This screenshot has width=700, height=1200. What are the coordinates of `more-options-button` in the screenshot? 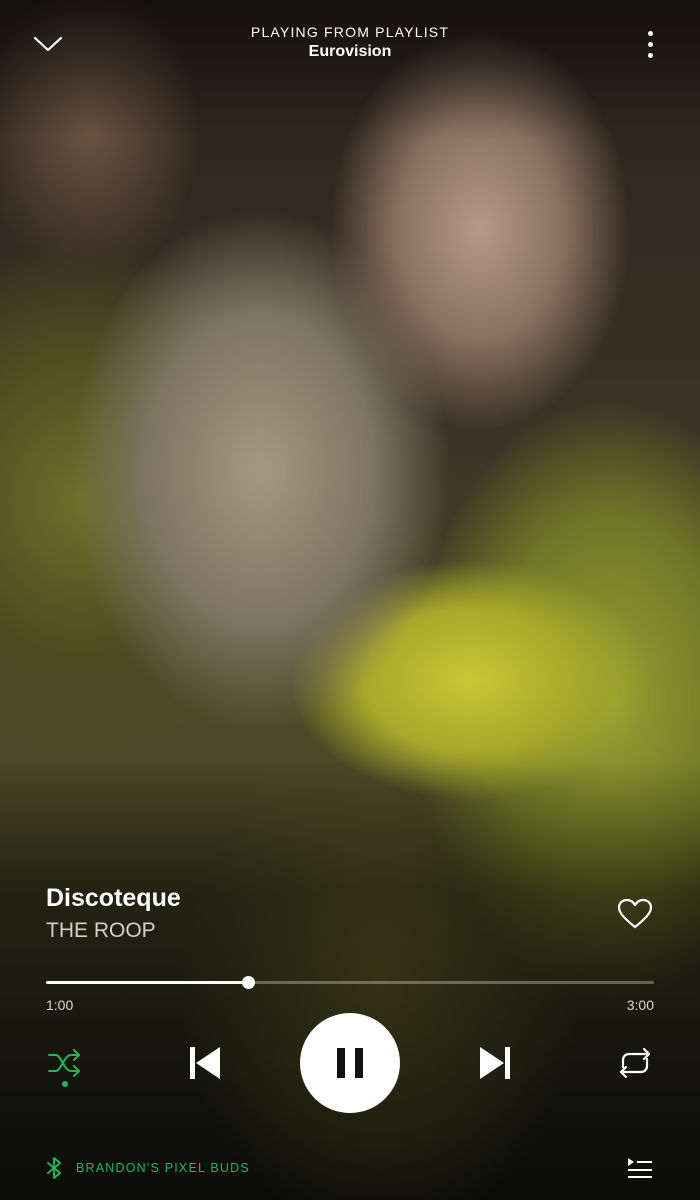 It's located at (650, 44).